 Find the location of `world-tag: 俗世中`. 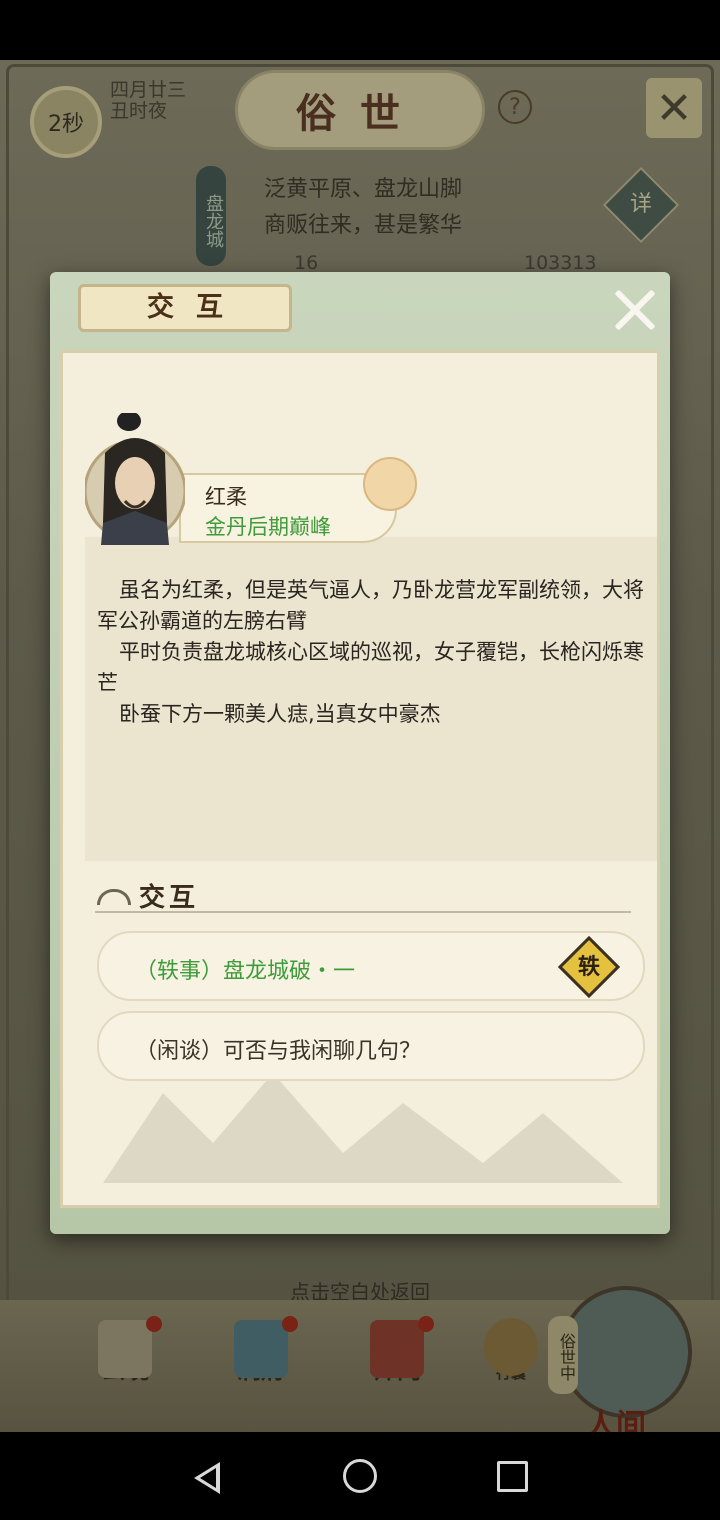

world-tag: 俗世中 is located at coordinates (563, 1355).